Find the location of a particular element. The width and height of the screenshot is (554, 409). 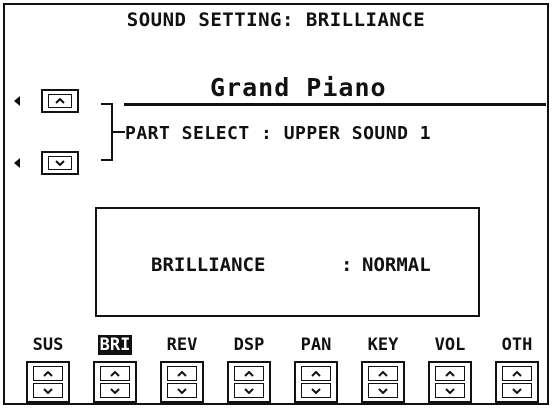

tab-label: OTH is located at coordinates (517, 345).